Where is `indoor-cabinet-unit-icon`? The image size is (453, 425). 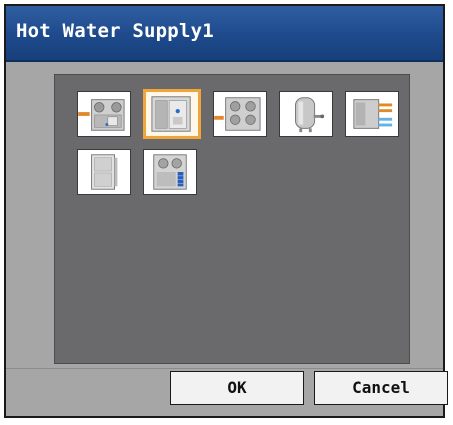
indoor-cabinet-unit-icon is located at coordinates (104, 172).